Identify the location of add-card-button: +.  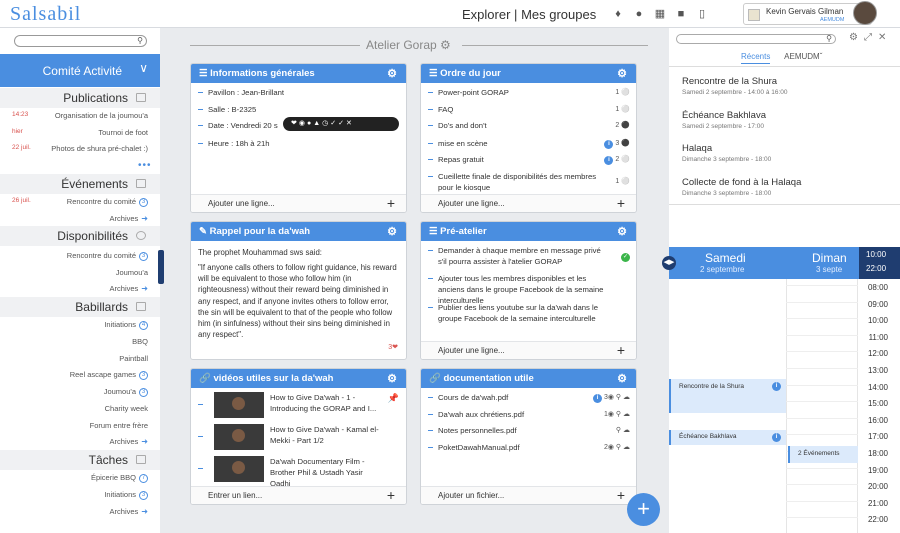
(643, 509).